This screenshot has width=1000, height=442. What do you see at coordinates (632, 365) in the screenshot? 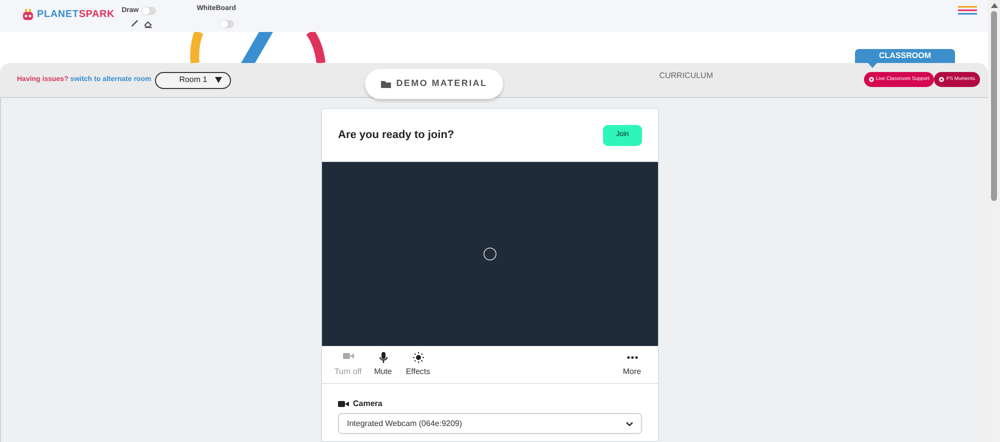
I see `control-button: More` at bounding box center [632, 365].